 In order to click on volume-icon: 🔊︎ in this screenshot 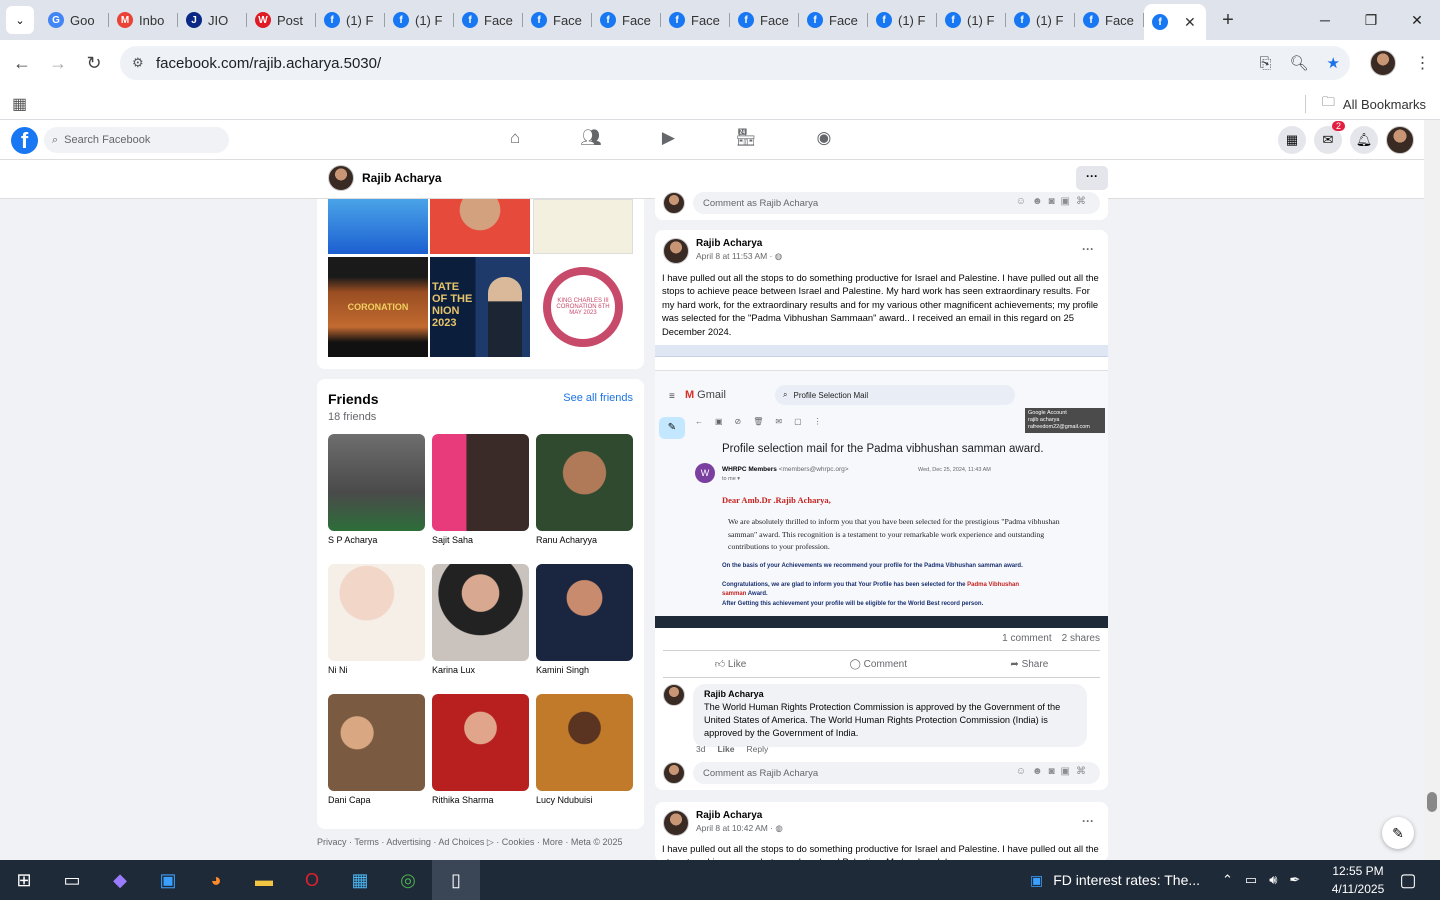, I will do `click(1273, 880)`.